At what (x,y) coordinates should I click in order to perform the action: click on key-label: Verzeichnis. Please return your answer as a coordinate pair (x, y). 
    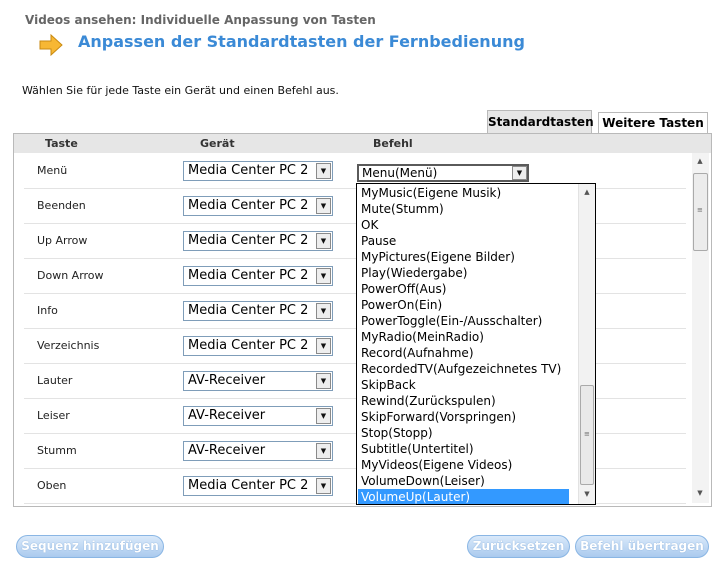
    Looking at the image, I should click on (68, 345).